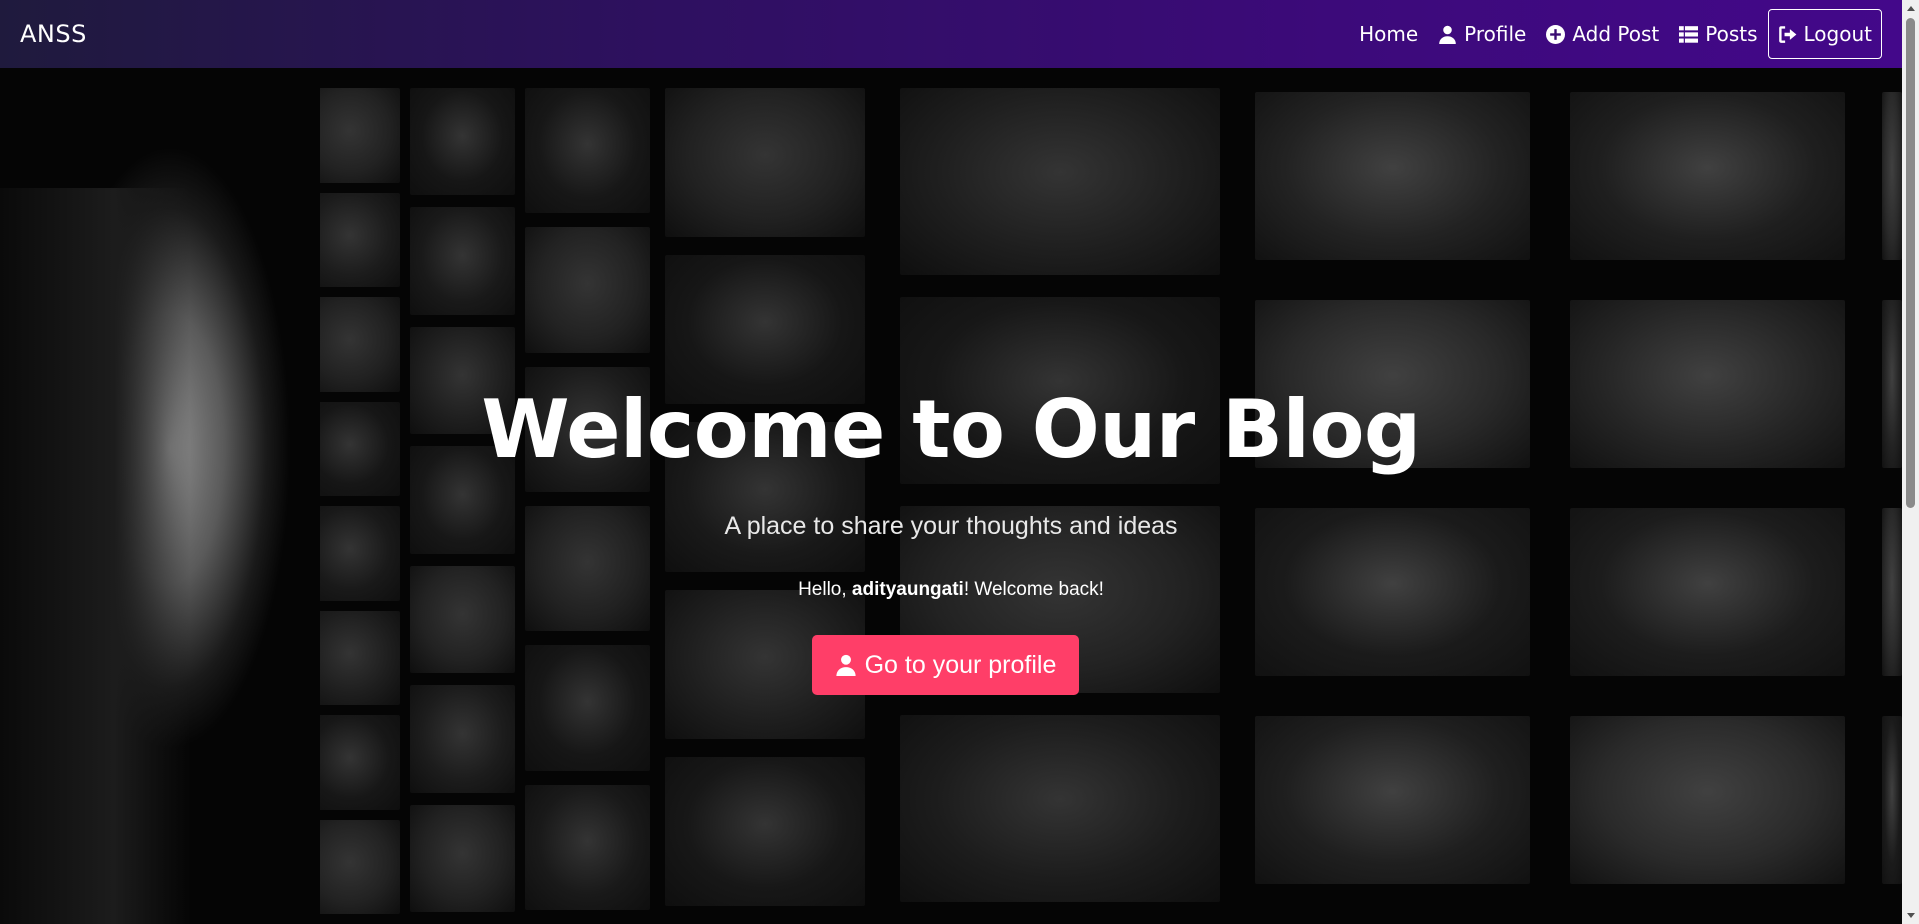  I want to click on plus-circle-icon, so click(1556, 34).